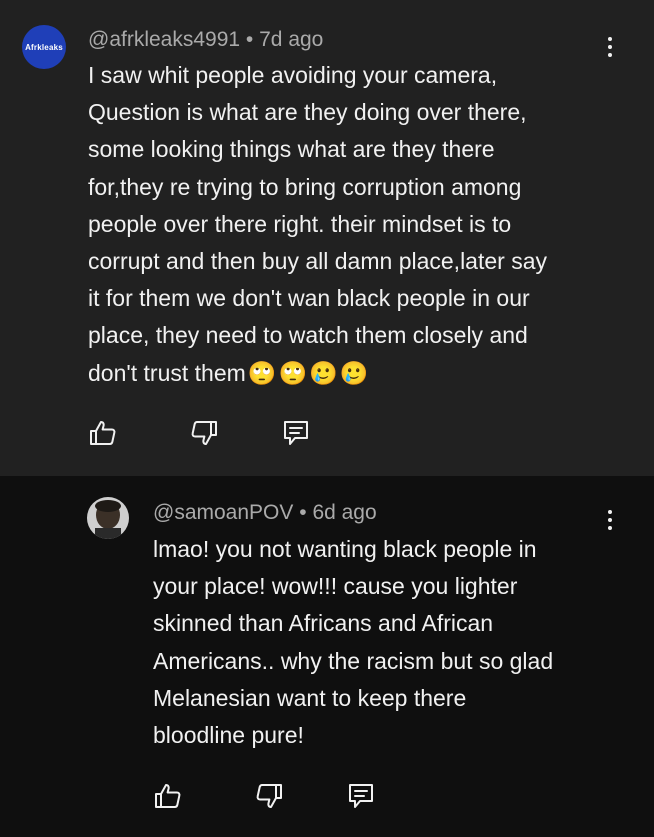 This screenshot has width=654, height=837. Describe the element at coordinates (323, 623) in the screenshot. I see `comment-line: skinned than Africans and African` at that location.